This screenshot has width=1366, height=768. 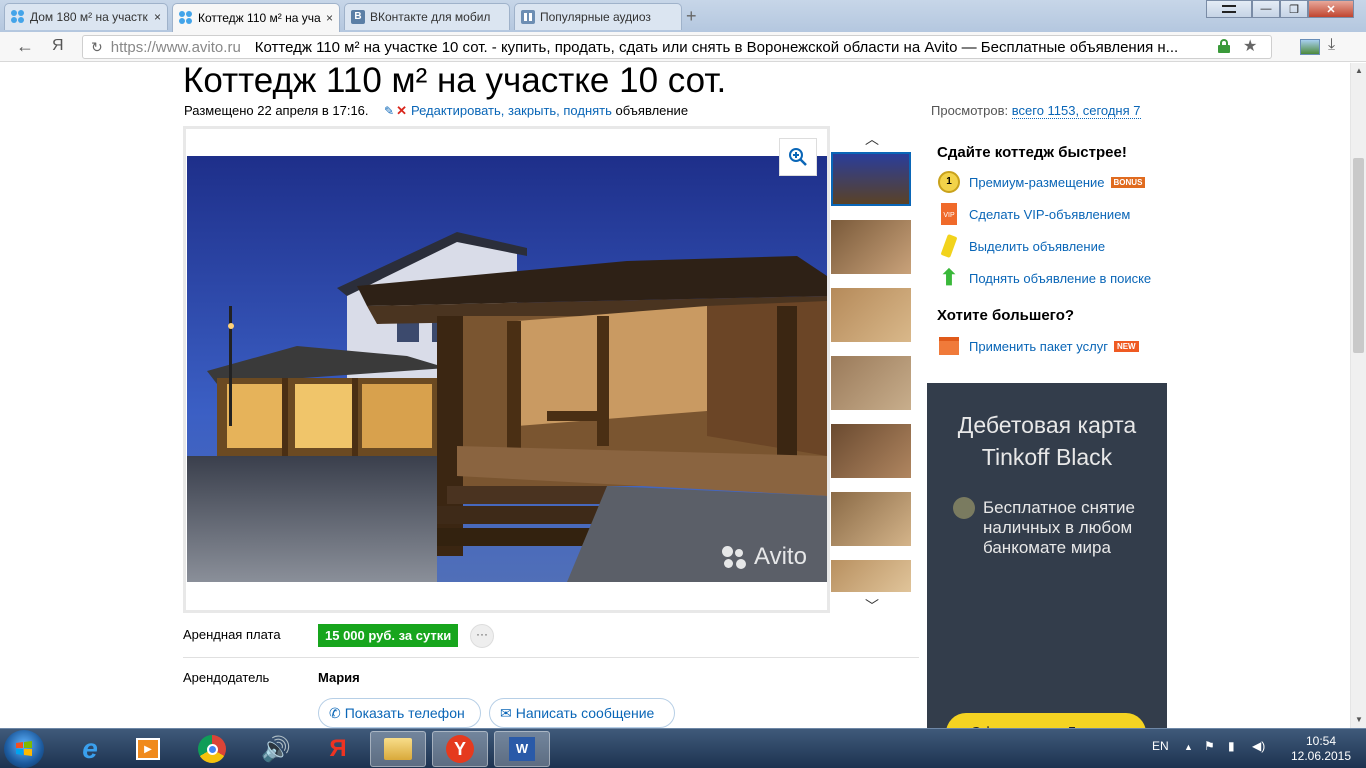 What do you see at coordinates (404, 713) in the screenshot?
I see `show-phone-label: Показать телефон` at bounding box center [404, 713].